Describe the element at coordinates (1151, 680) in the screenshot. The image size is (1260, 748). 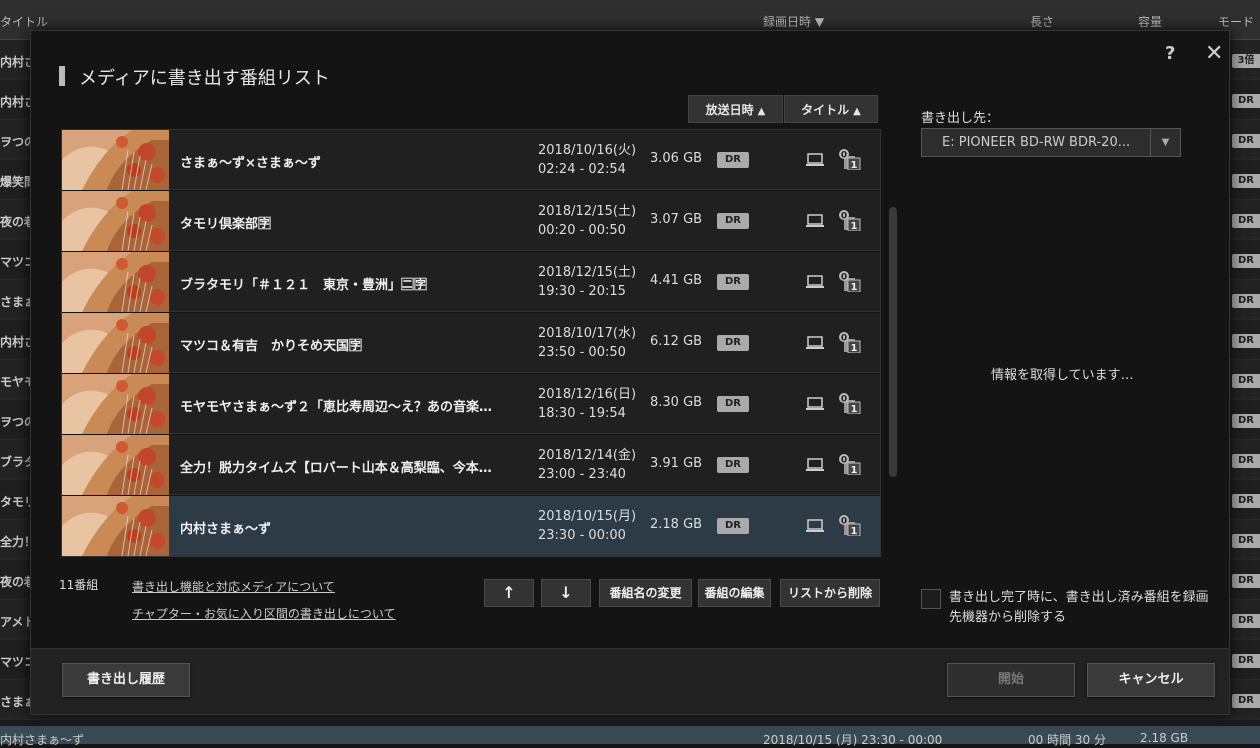
I see `cancel-button: キャンセル` at that location.